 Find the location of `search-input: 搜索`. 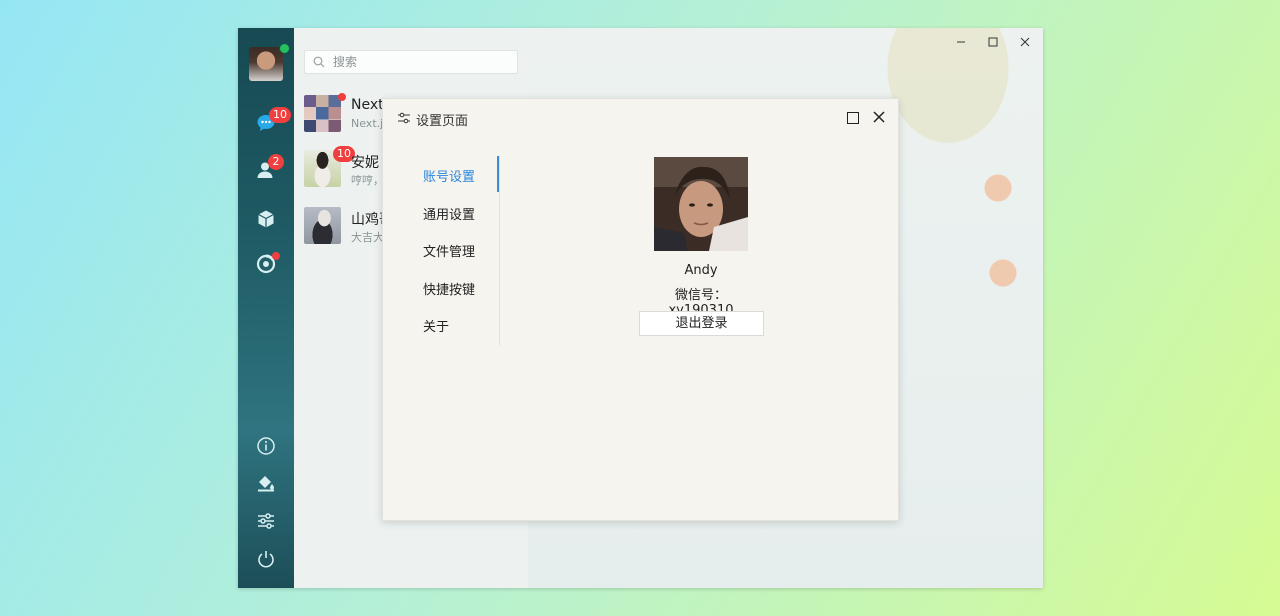

search-input: 搜索 is located at coordinates (411, 62).